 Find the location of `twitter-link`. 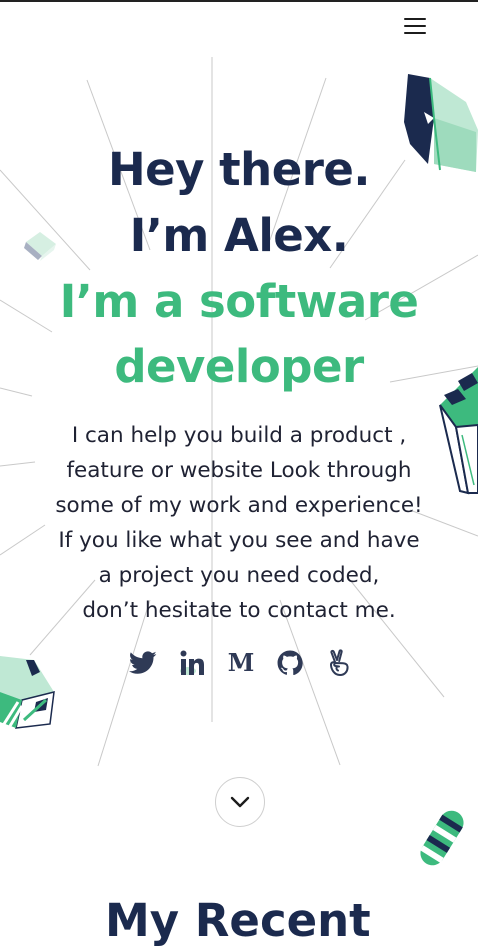

twitter-link is located at coordinates (143, 663).